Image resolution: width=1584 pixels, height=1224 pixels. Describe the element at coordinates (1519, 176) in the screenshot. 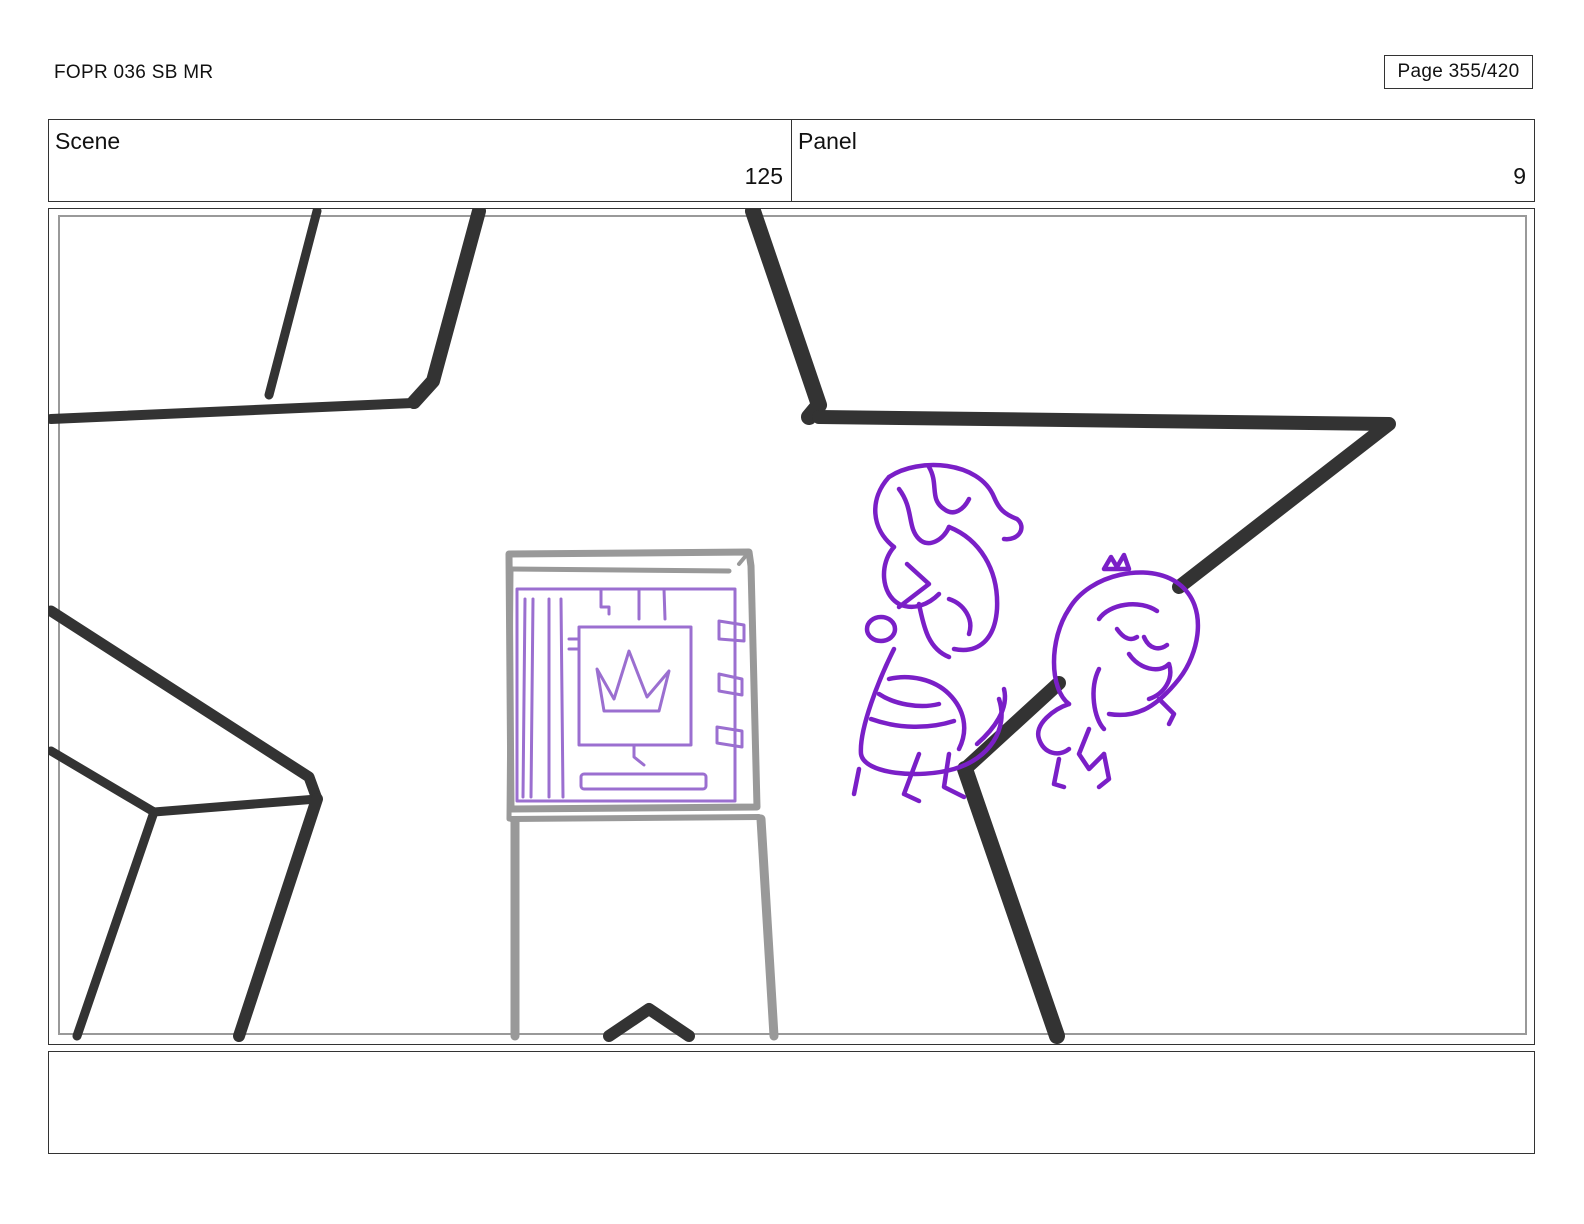

I see `panel-number: 9` at that location.